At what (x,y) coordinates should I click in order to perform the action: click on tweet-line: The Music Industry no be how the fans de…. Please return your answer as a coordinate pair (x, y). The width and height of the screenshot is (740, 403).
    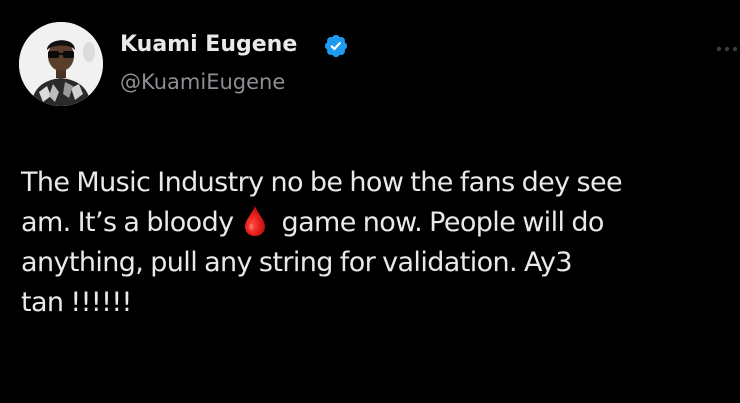
    Looking at the image, I should click on (322, 182).